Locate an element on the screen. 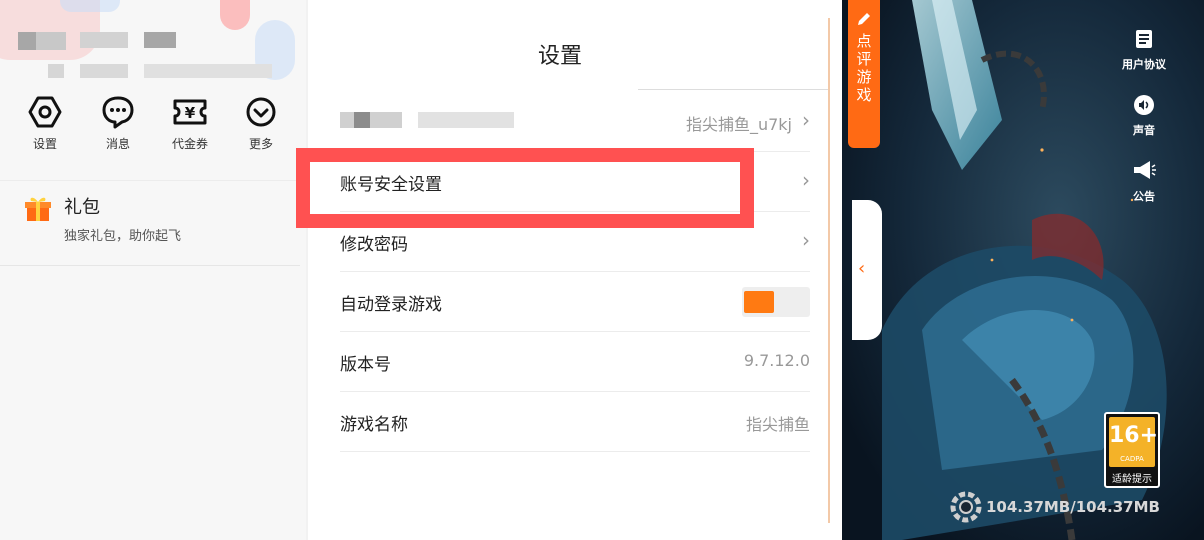 This screenshot has width=1204, height=540. quick-icon-row: 设置 消息 ¥ 代金券 更多 is located at coordinates (153, 125).